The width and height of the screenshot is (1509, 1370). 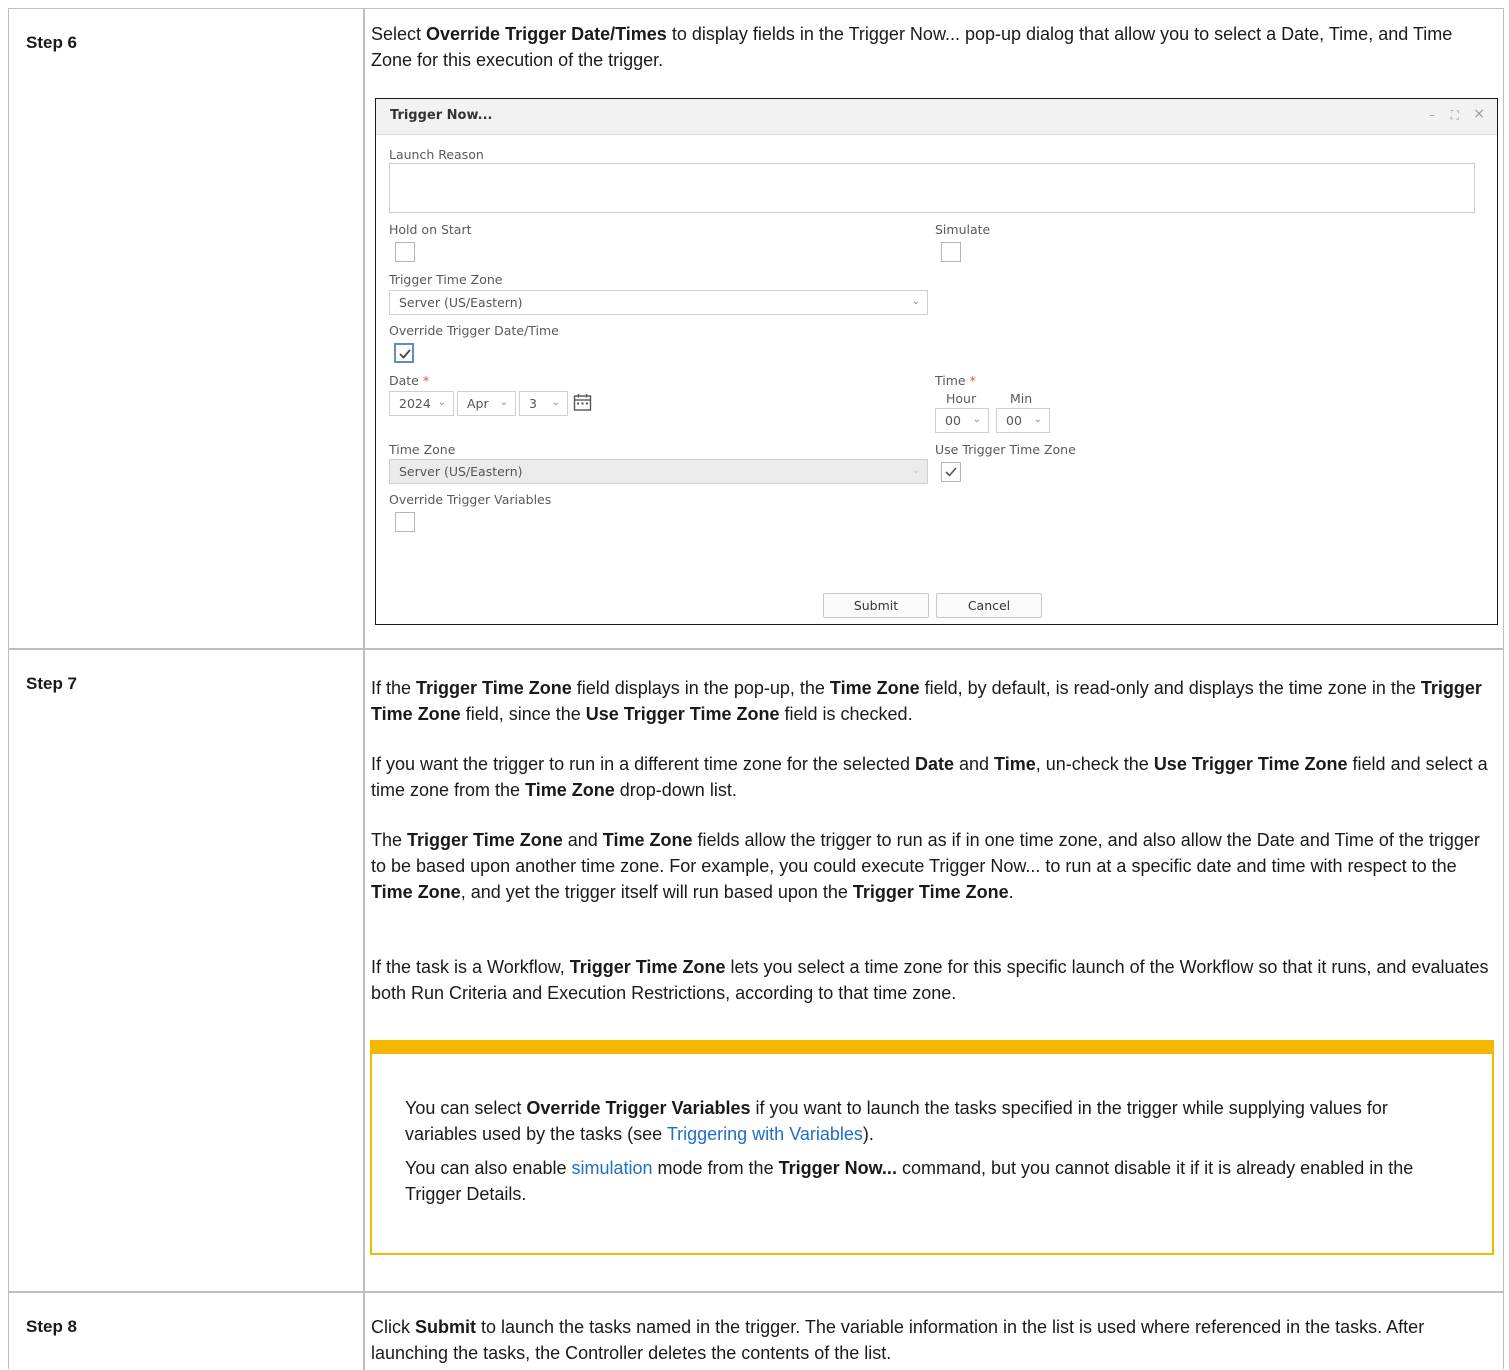 What do you see at coordinates (1455, 115) in the screenshot?
I see `maximize-icon: ⛶` at bounding box center [1455, 115].